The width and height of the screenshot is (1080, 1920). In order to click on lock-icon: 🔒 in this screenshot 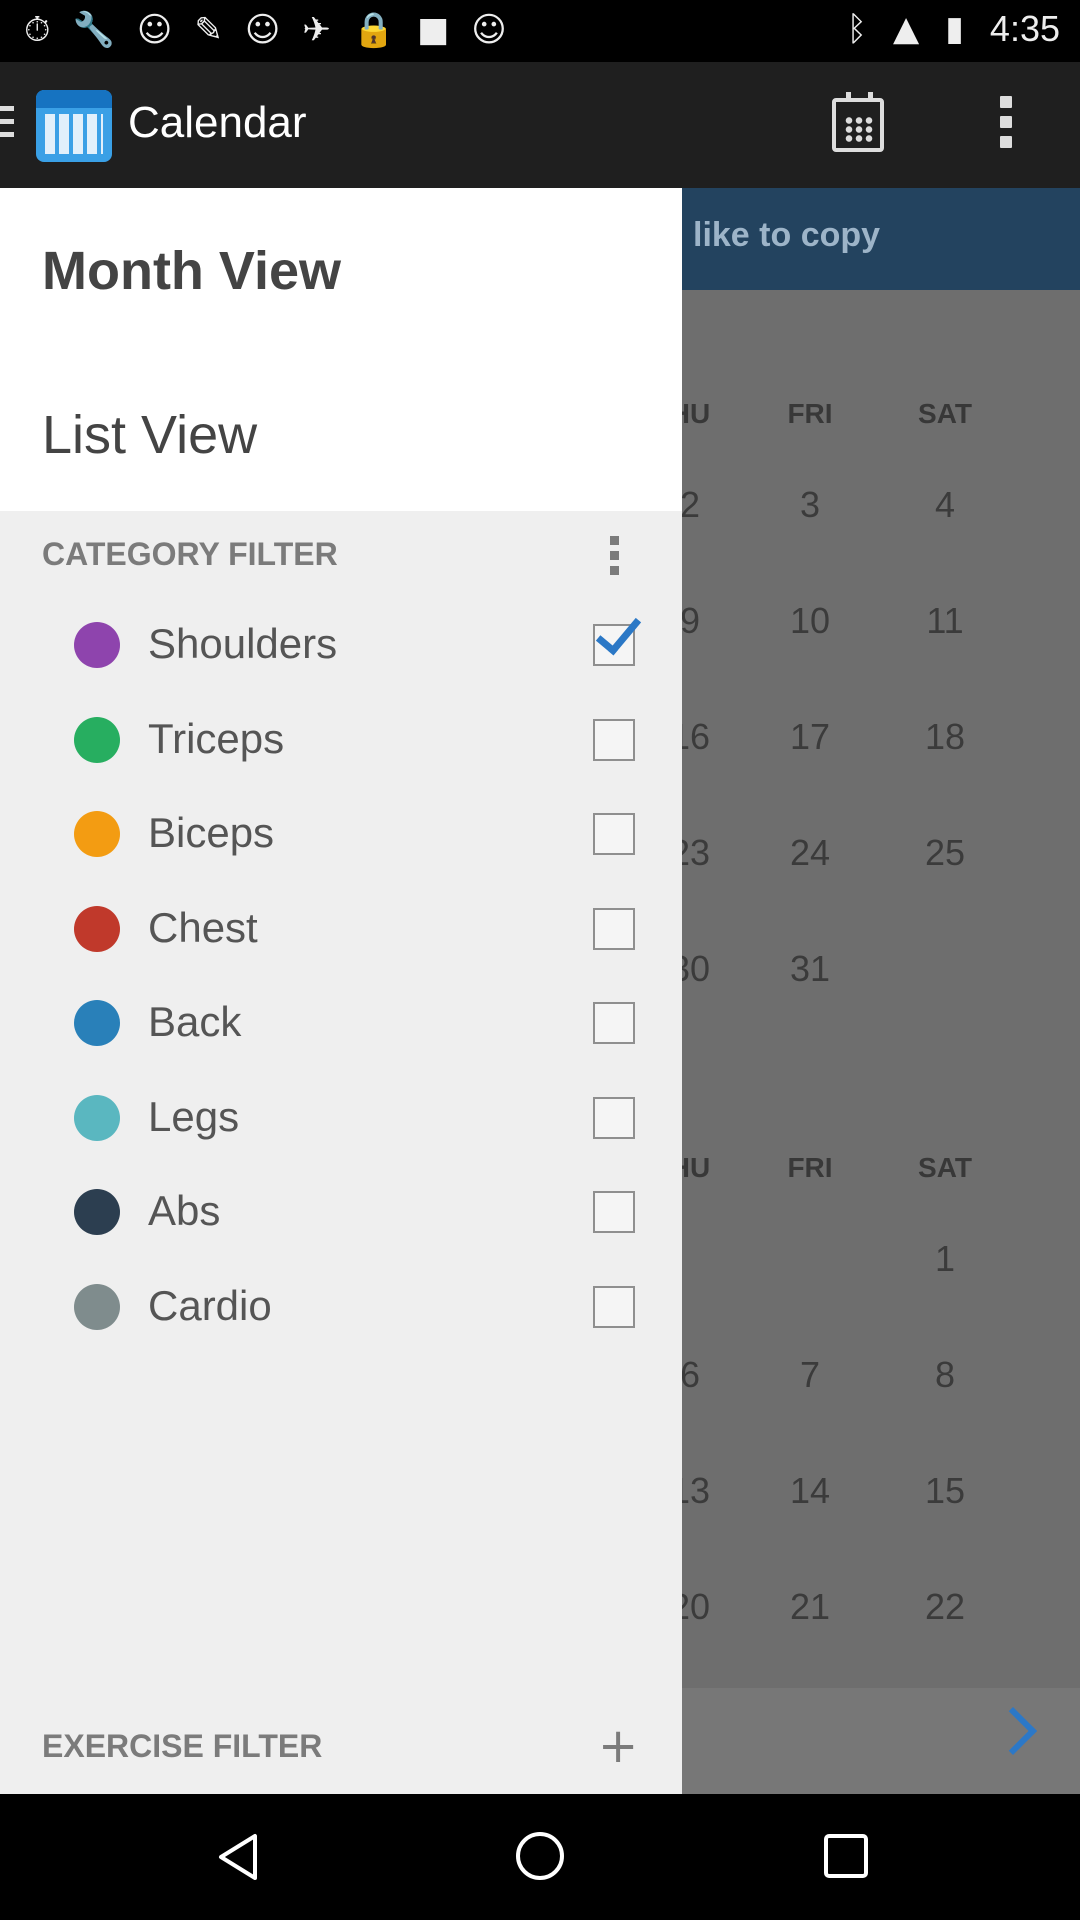, I will do `click(374, 30)`.